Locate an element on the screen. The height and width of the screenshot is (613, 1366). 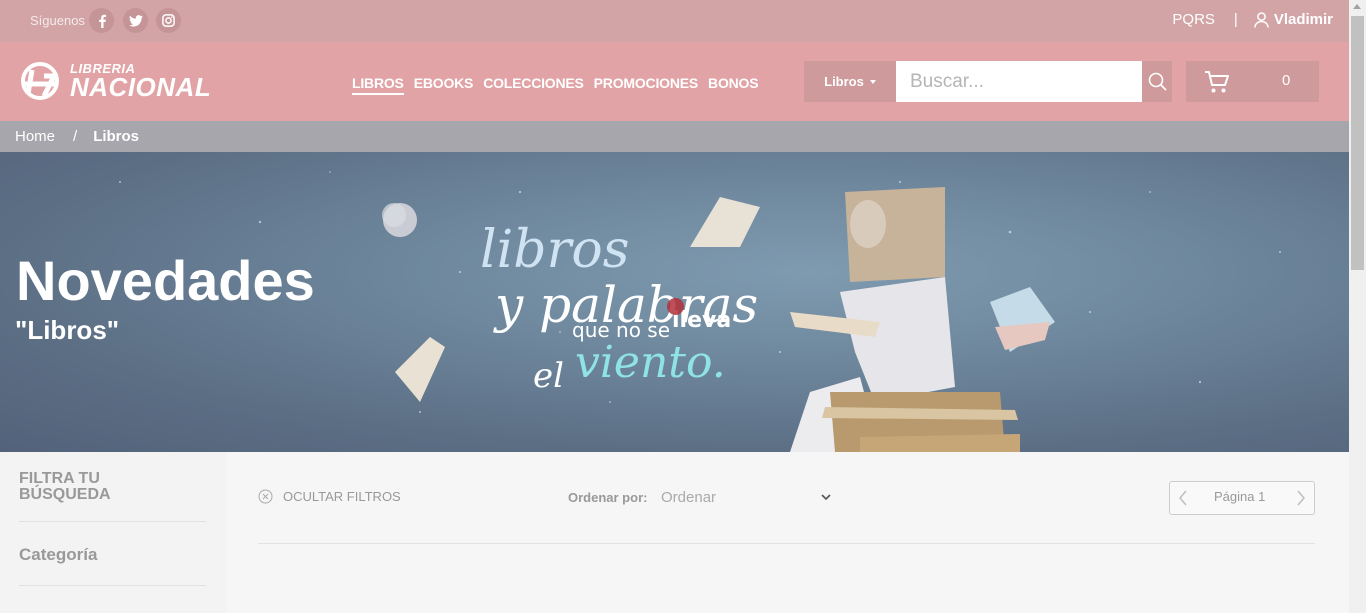
cart-button: 0 is located at coordinates (1252, 81).